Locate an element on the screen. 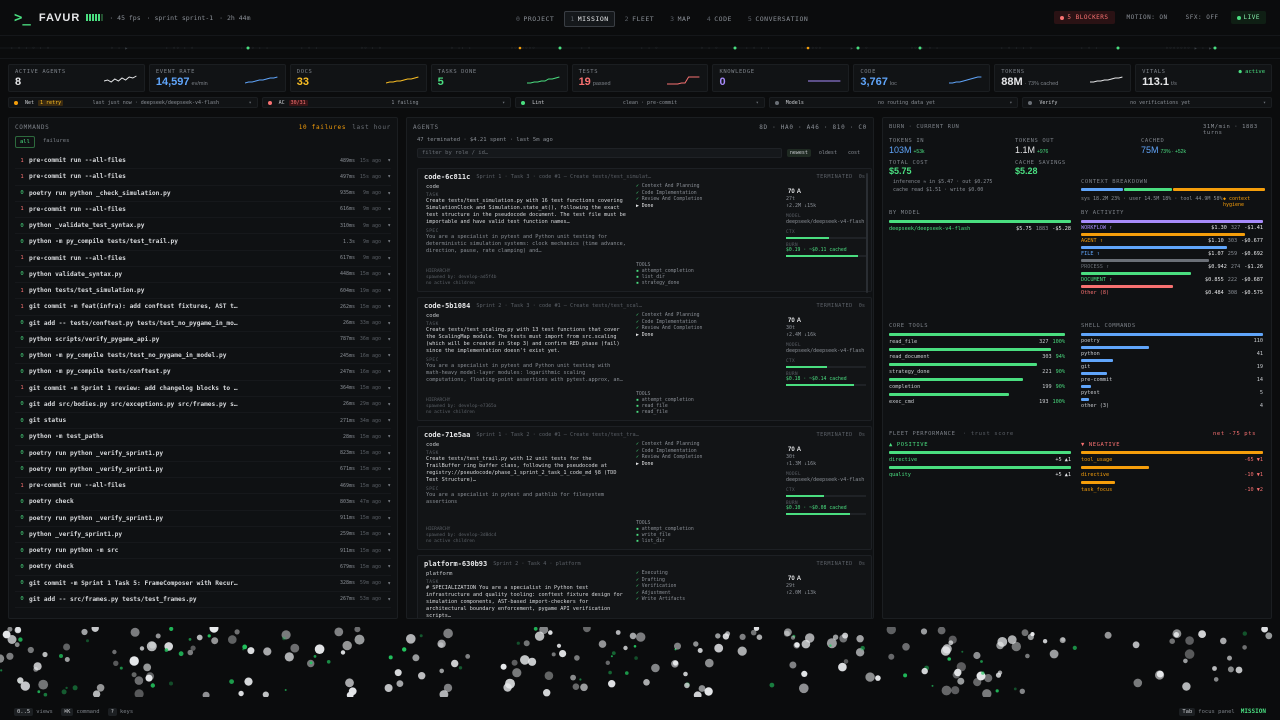 Image resolution: width=1280 pixels, height=720 pixels. command-row: 0 python _verify_sprint1.py 259ms 15m ago ▾ is located at coordinates (203, 535).